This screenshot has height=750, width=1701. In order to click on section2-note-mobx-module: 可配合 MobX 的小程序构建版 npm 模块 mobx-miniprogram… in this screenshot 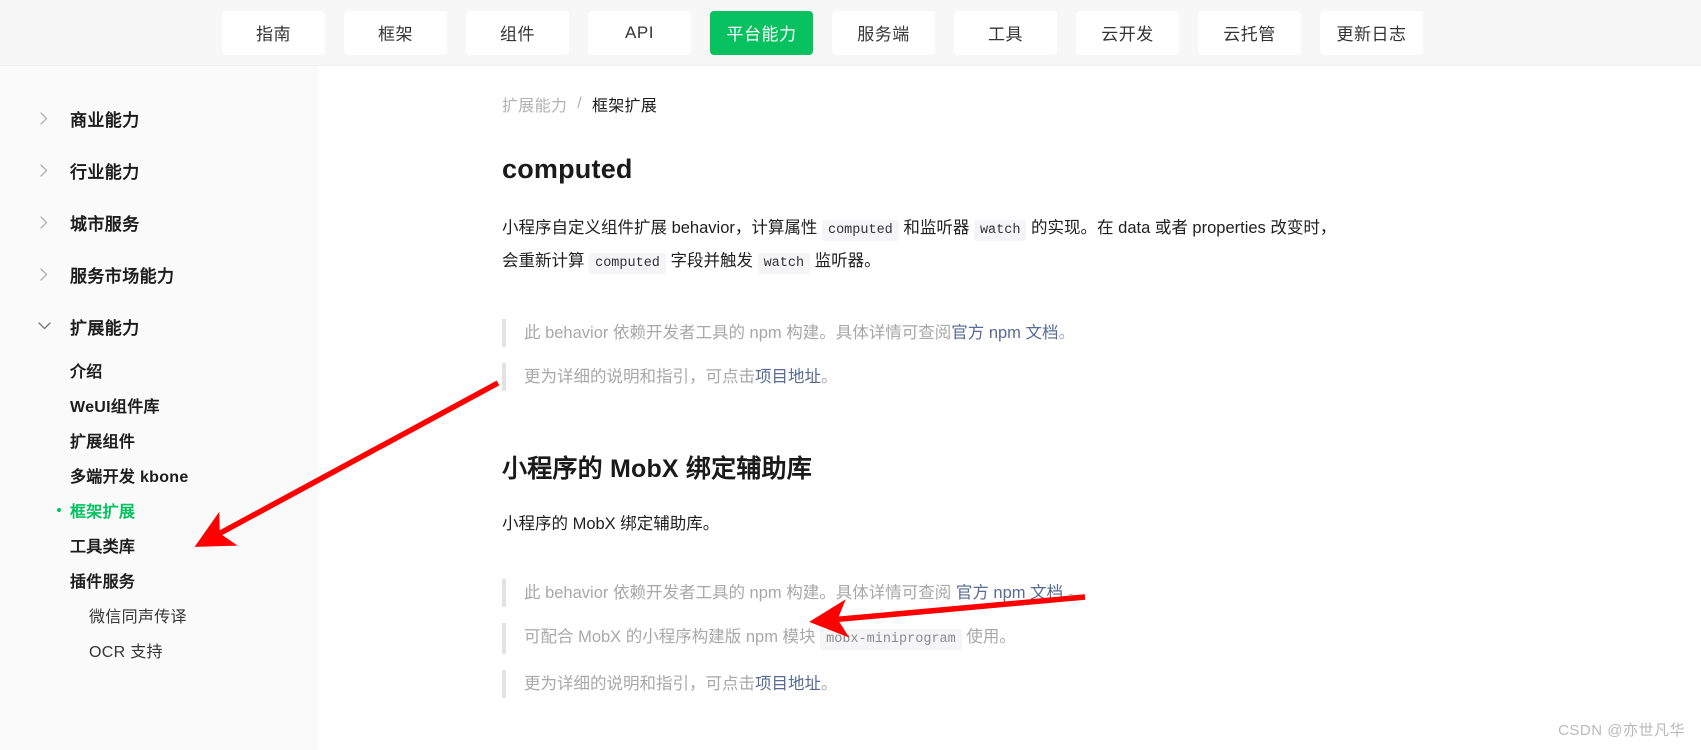, I will do `click(963, 638)`.